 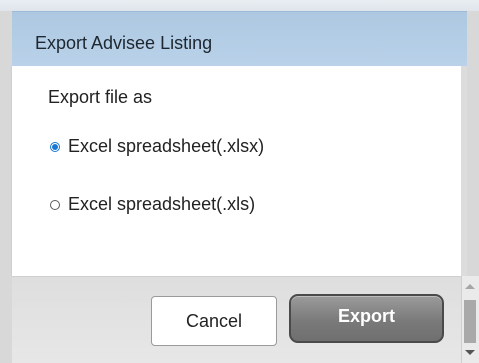 I want to click on dialog-title: Export Advisee Listing, so click(x=124, y=43).